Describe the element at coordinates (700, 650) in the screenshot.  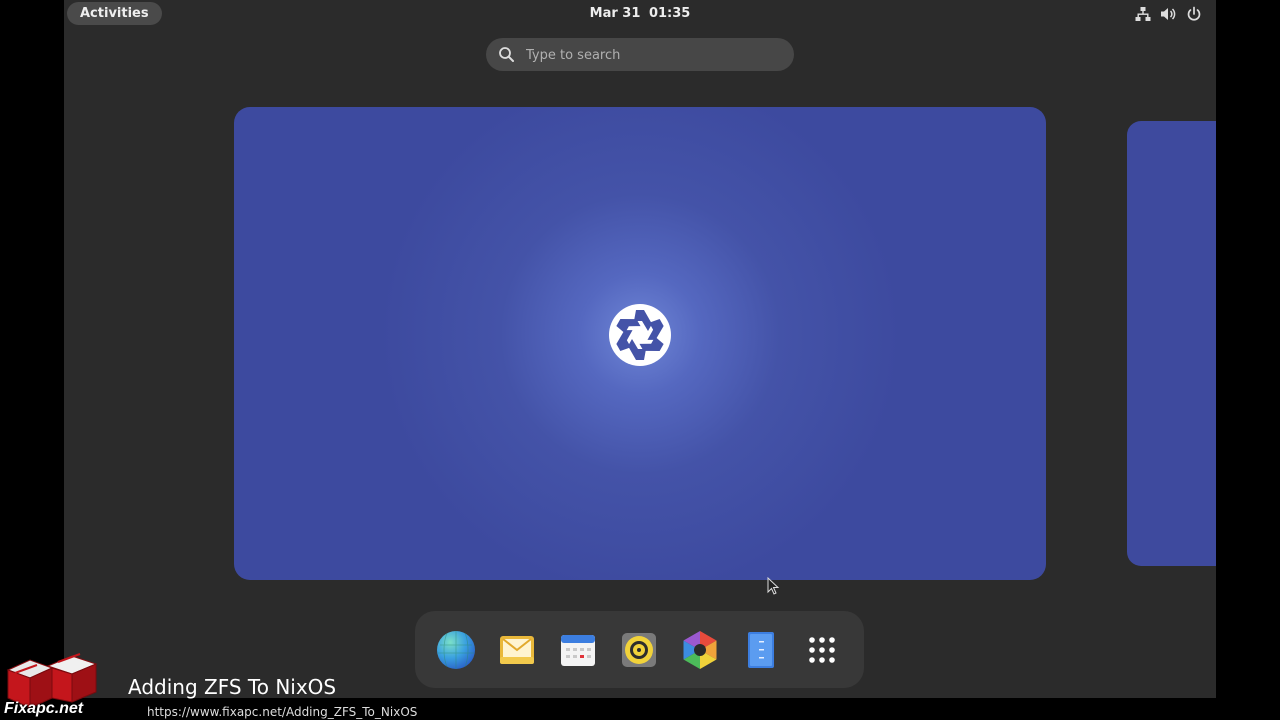
I see `photos-icon` at that location.